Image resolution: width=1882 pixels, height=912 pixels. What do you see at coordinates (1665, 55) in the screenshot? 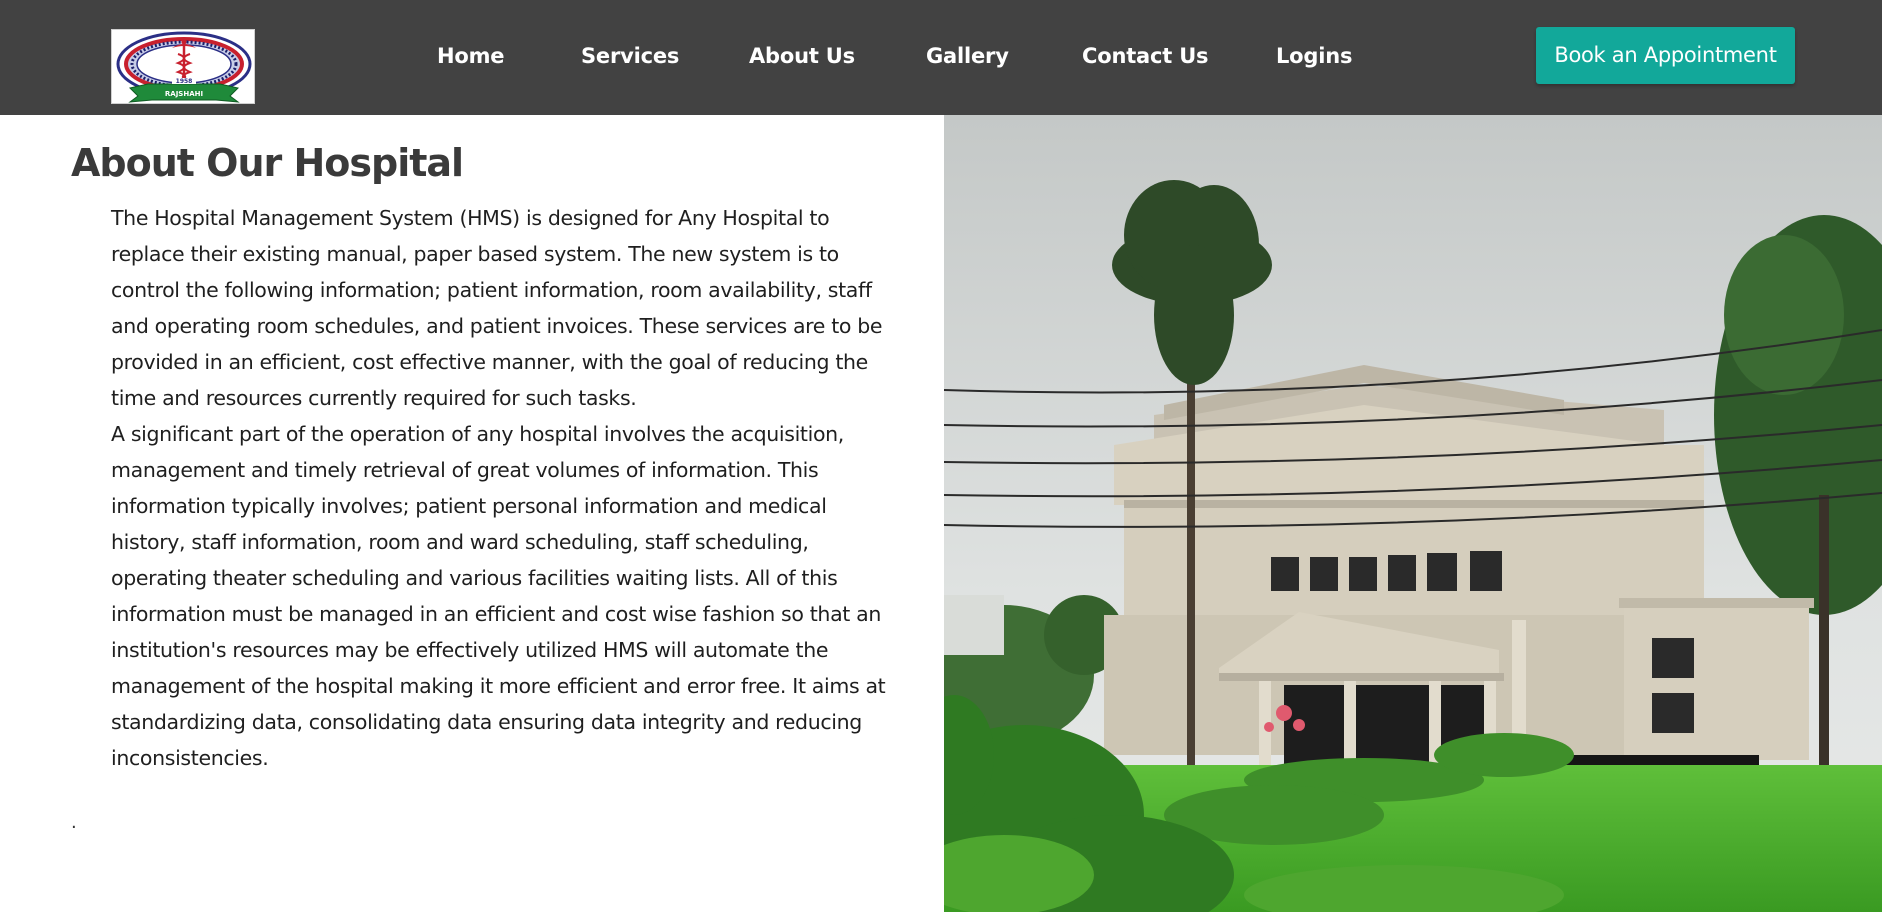
I see `book-appointment-button: Book an Appointment` at bounding box center [1665, 55].